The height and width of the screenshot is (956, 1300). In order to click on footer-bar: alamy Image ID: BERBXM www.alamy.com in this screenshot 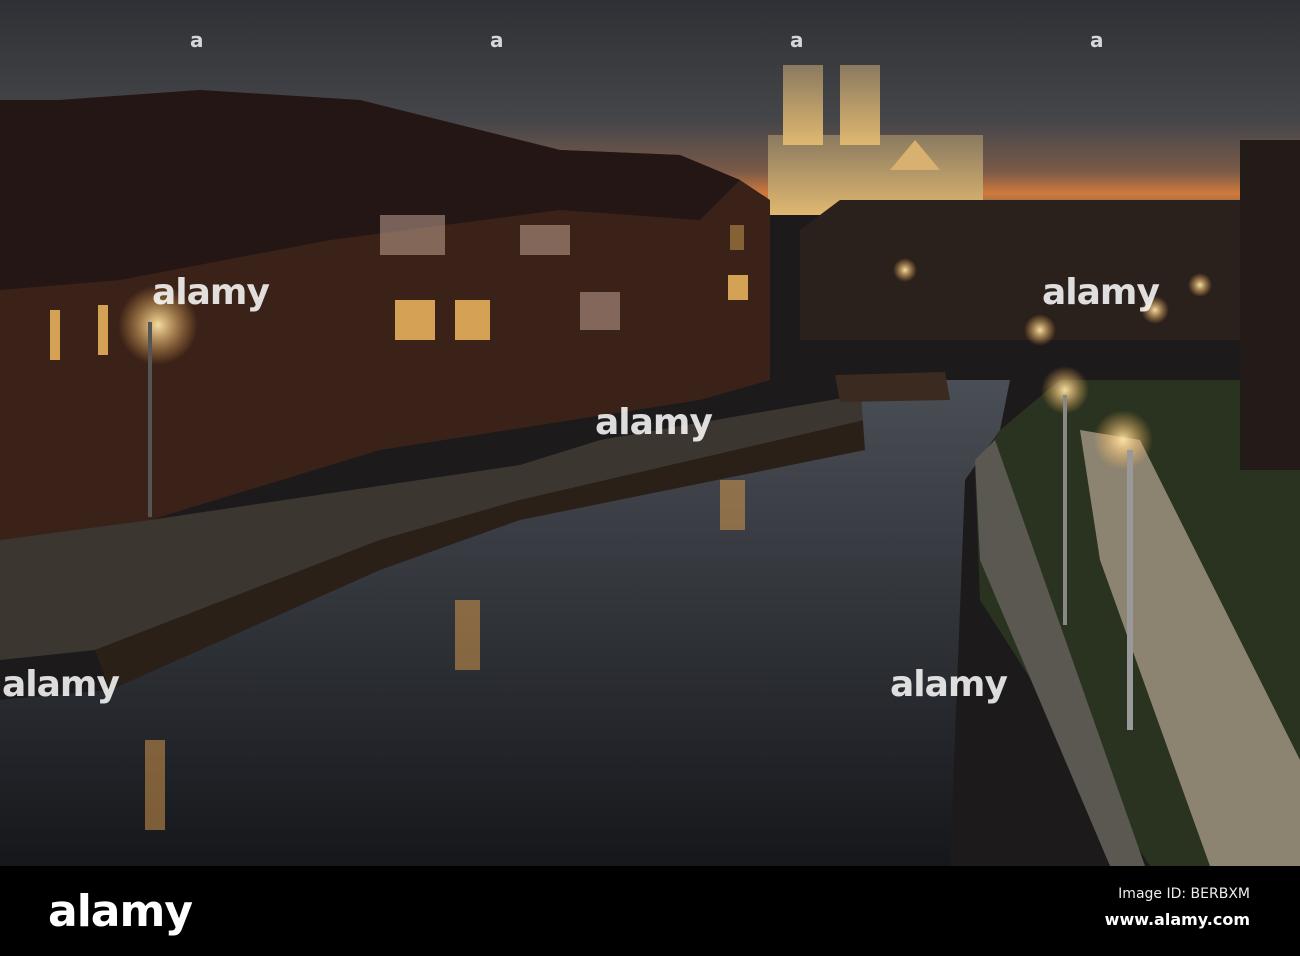, I will do `click(650, 911)`.